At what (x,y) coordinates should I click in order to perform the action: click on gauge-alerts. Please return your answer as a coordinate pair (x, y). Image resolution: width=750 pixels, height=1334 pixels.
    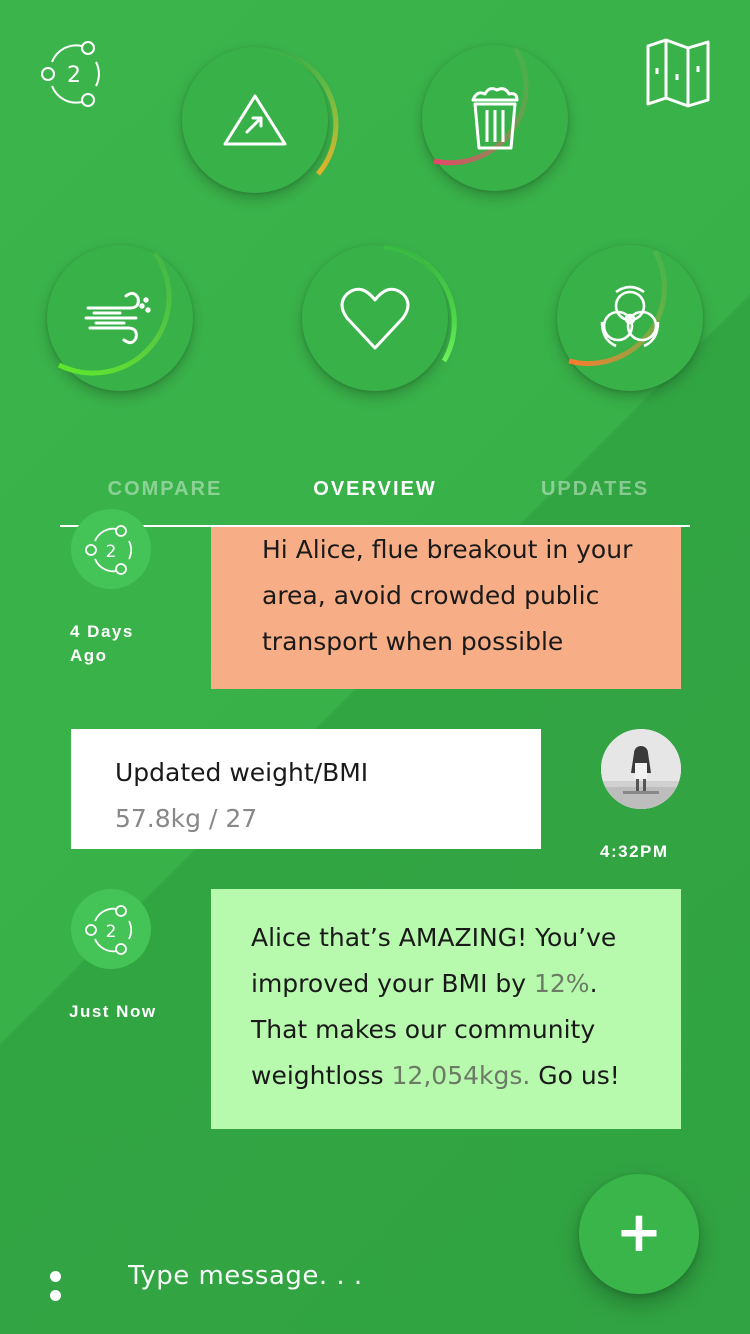
    Looking at the image, I should click on (260, 125).